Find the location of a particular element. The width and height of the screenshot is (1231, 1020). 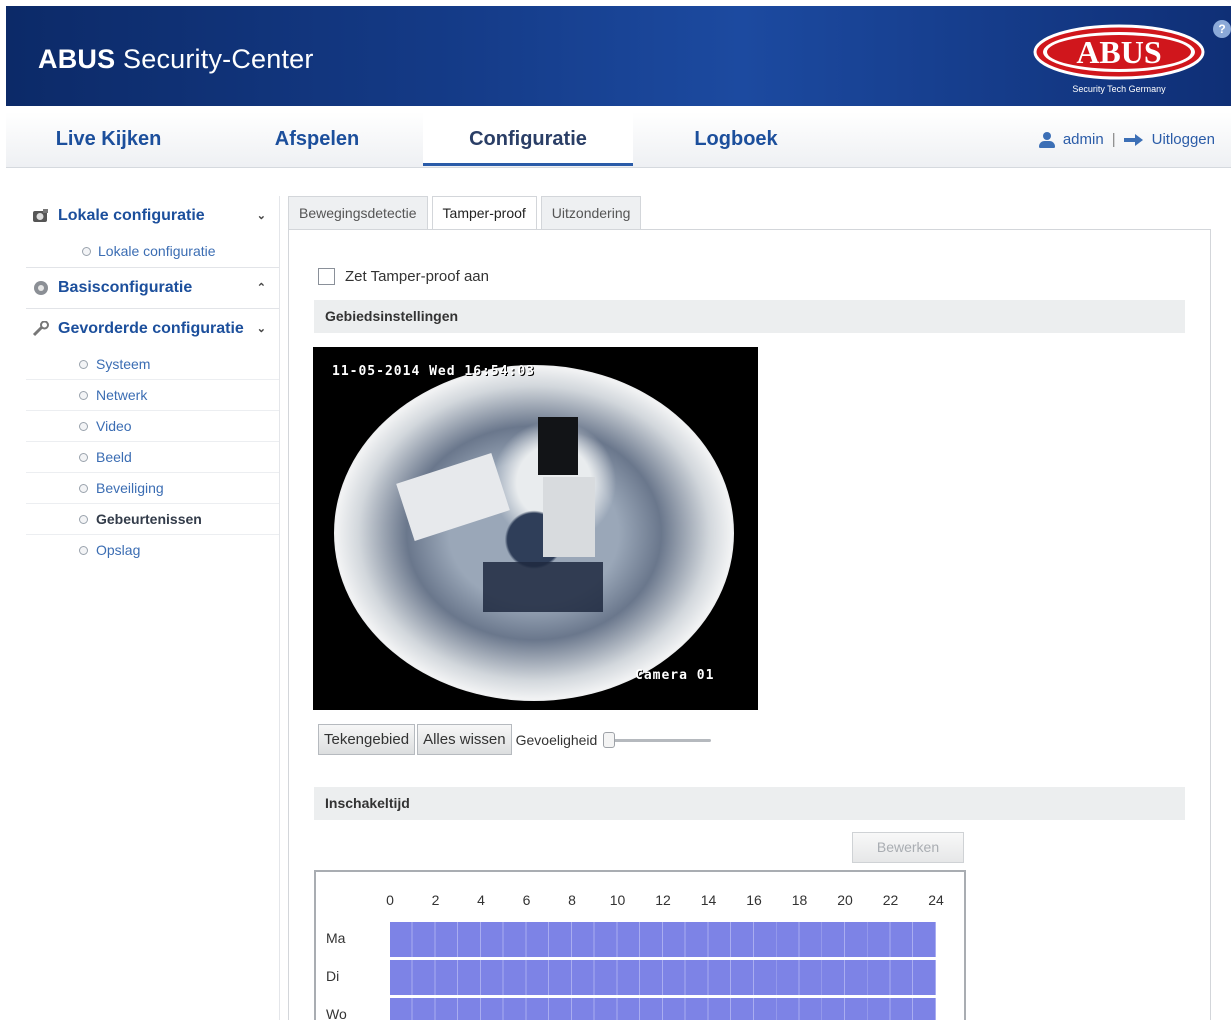

fisheye-image is located at coordinates (534, 533).